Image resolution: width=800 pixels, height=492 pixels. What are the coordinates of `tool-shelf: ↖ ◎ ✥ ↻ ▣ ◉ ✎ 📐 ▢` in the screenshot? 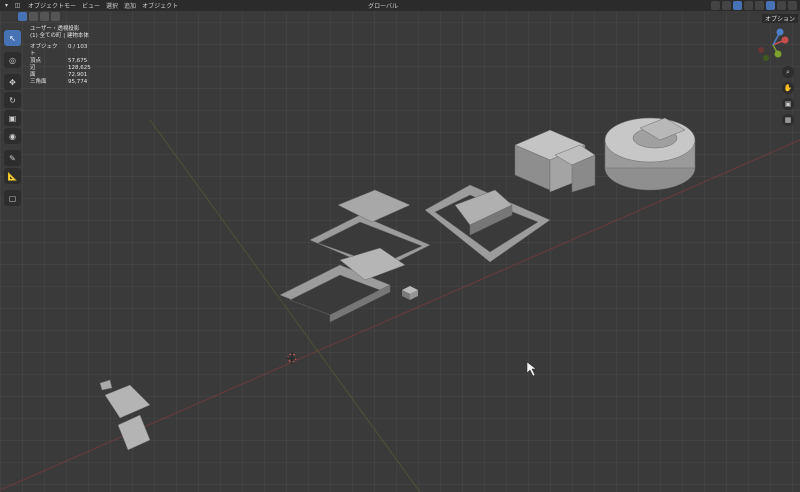 It's located at (13, 118).